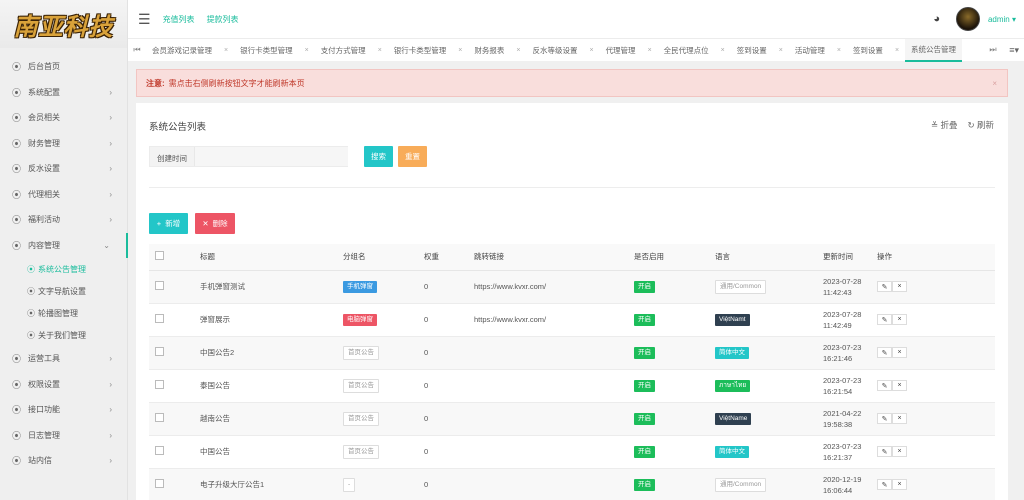 The width and height of the screenshot is (1024, 500). Describe the element at coordinates (944, 125) in the screenshot. I see `collapse-button: ≚ 折叠` at that location.